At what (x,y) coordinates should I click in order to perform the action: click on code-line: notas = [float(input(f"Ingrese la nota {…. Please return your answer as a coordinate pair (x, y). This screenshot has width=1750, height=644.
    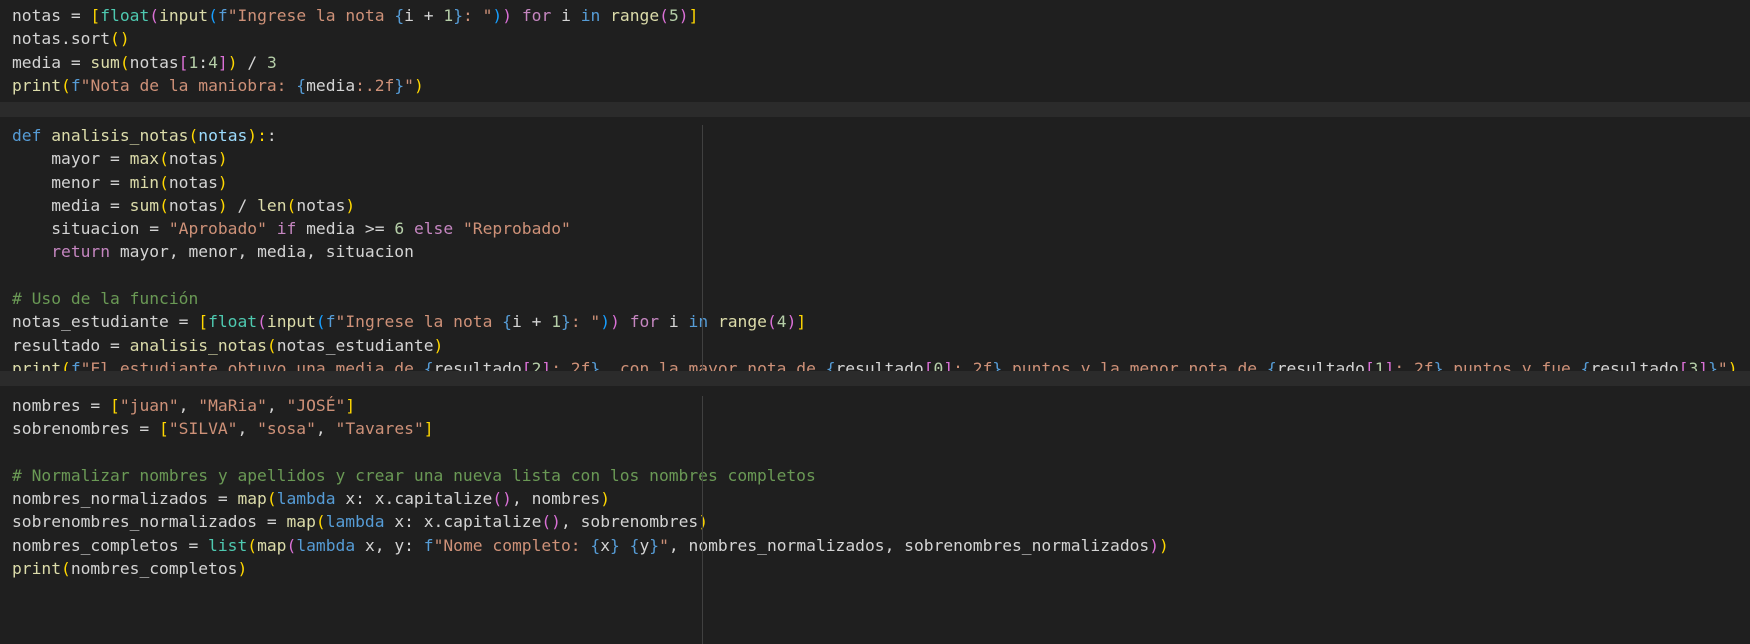
    Looking at the image, I should click on (881, 15).